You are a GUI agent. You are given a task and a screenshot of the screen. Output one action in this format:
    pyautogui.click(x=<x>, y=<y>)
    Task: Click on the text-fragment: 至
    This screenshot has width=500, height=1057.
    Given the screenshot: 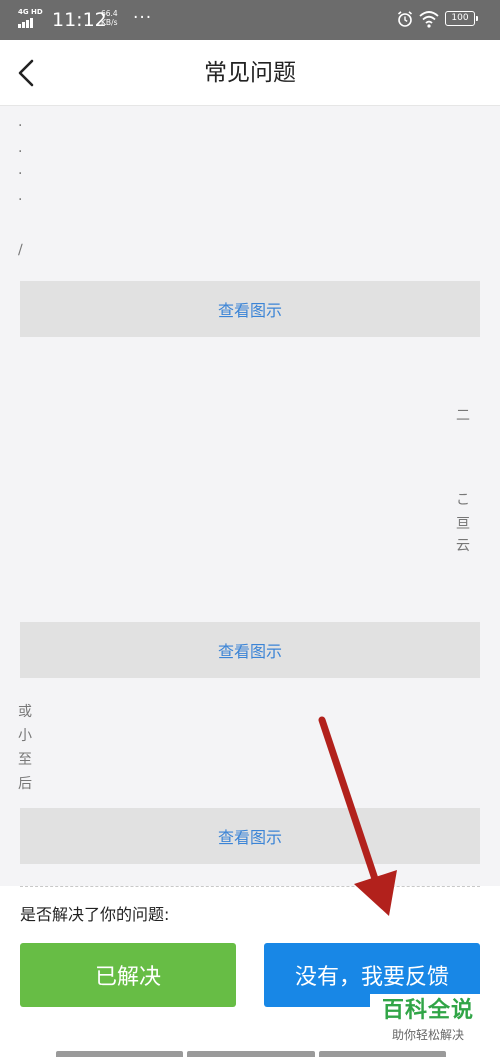 What is the action you would take?
    pyautogui.click(x=25, y=760)
    